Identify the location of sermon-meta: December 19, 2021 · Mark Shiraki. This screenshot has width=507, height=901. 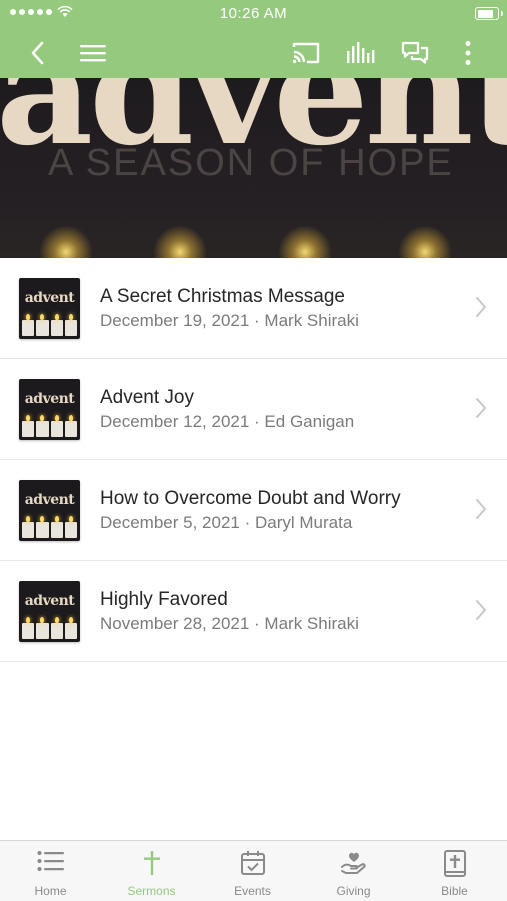
(229, 320).